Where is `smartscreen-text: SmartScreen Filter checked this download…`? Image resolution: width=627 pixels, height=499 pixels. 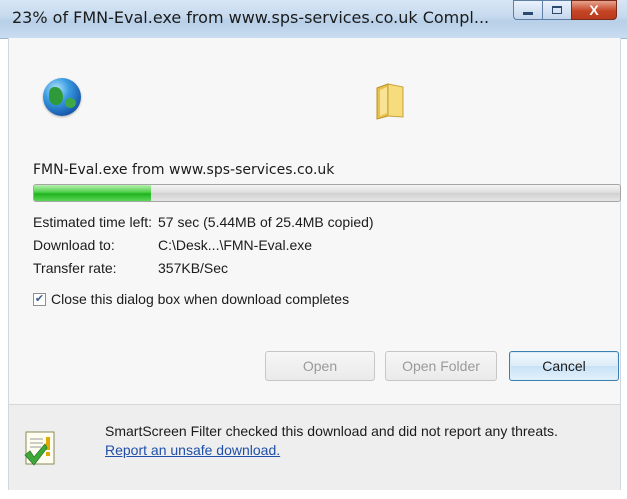
smartscreen-text: SmartScreen Filter checked this download… is located at coordinates (331, 431).